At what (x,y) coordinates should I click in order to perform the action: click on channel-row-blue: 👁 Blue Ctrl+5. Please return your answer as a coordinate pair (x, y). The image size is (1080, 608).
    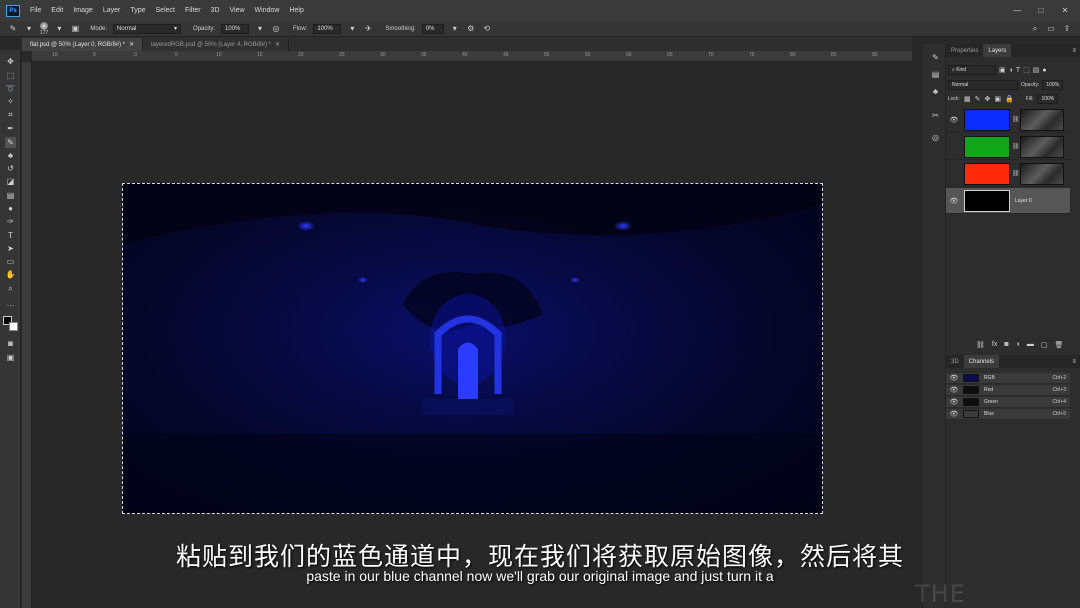
    Looking at the image, I should click on (1008, 414).